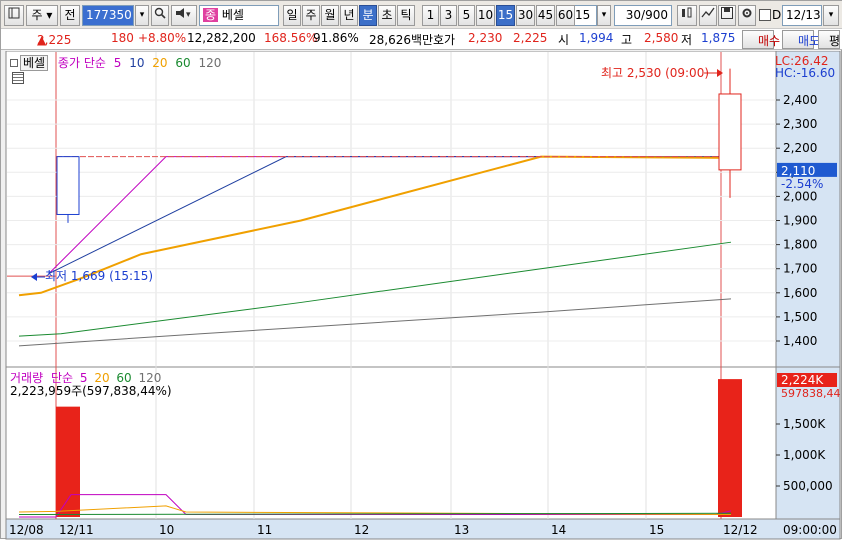 This screenshot has width=842, height=540. Describe the element at coordinates (81, 63) in the screenshot. I see `ma-legend-title: 종가 단순` at that location.